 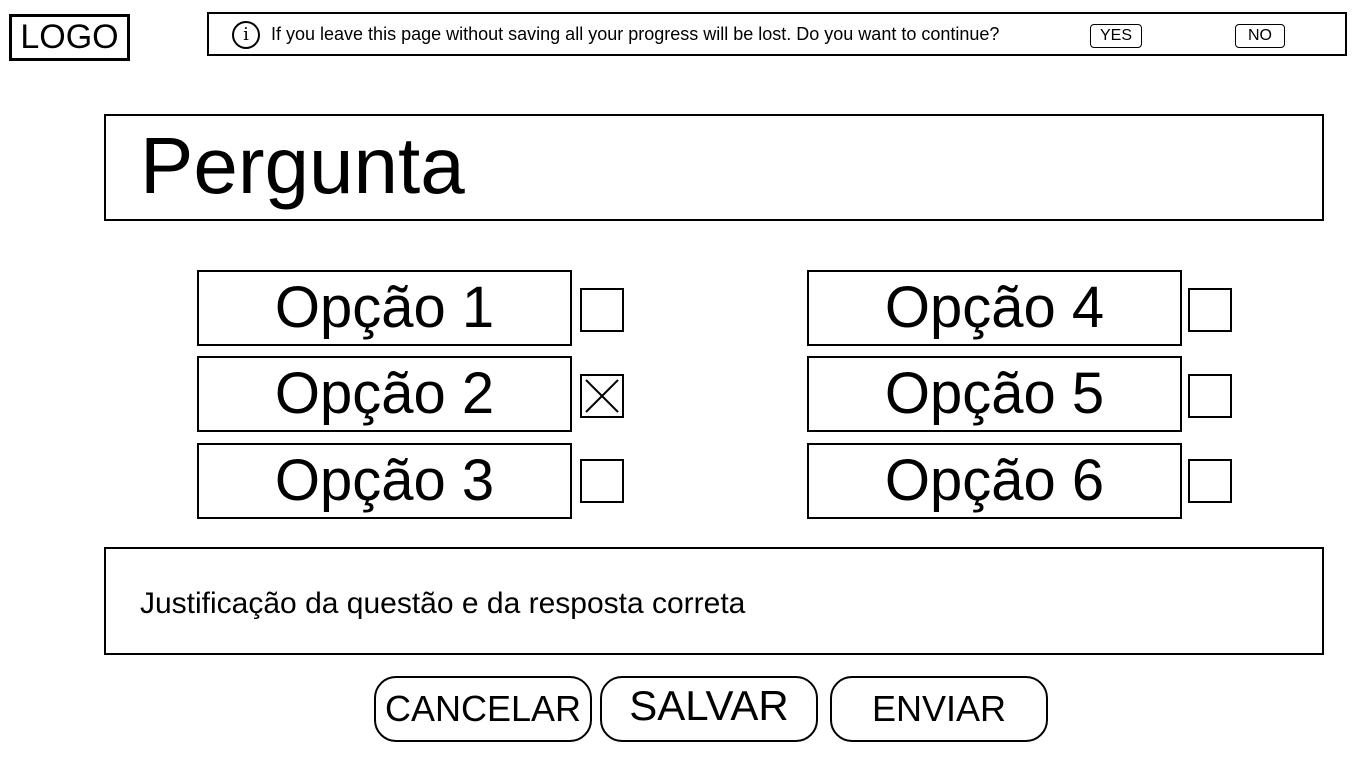 I want to click on option-2: Opção 2, so click(x=384, y=394).